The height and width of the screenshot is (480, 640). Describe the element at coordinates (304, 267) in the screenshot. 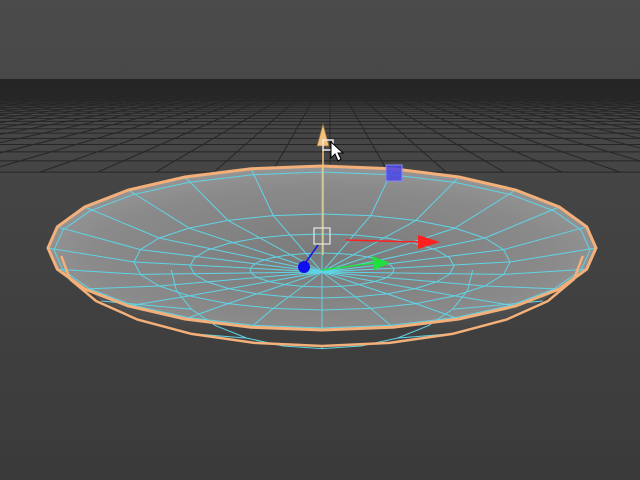

I see `z-axis-handle` at that location.